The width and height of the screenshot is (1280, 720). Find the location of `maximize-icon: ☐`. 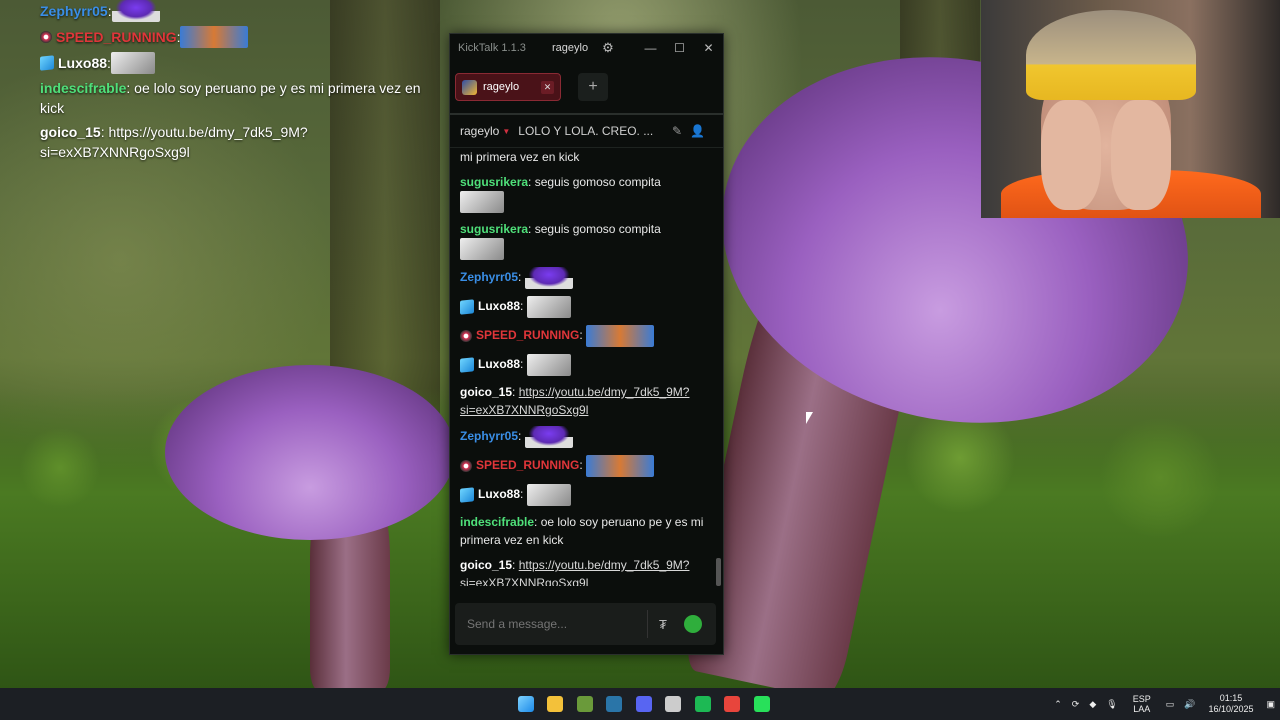

maximize-icon: ☐ is located at coordinates (679, 48).